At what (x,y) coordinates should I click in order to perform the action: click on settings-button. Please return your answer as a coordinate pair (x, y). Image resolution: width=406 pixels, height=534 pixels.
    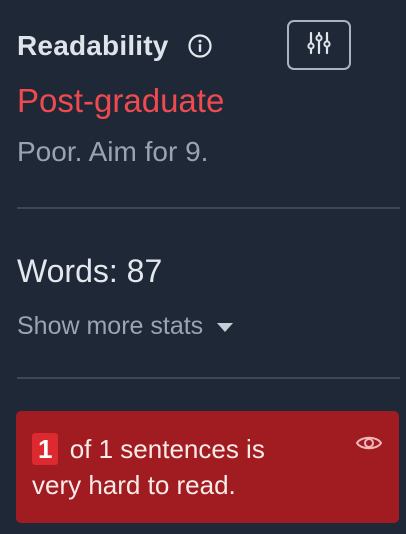
    Looking at the image, I should click on (319, 45).